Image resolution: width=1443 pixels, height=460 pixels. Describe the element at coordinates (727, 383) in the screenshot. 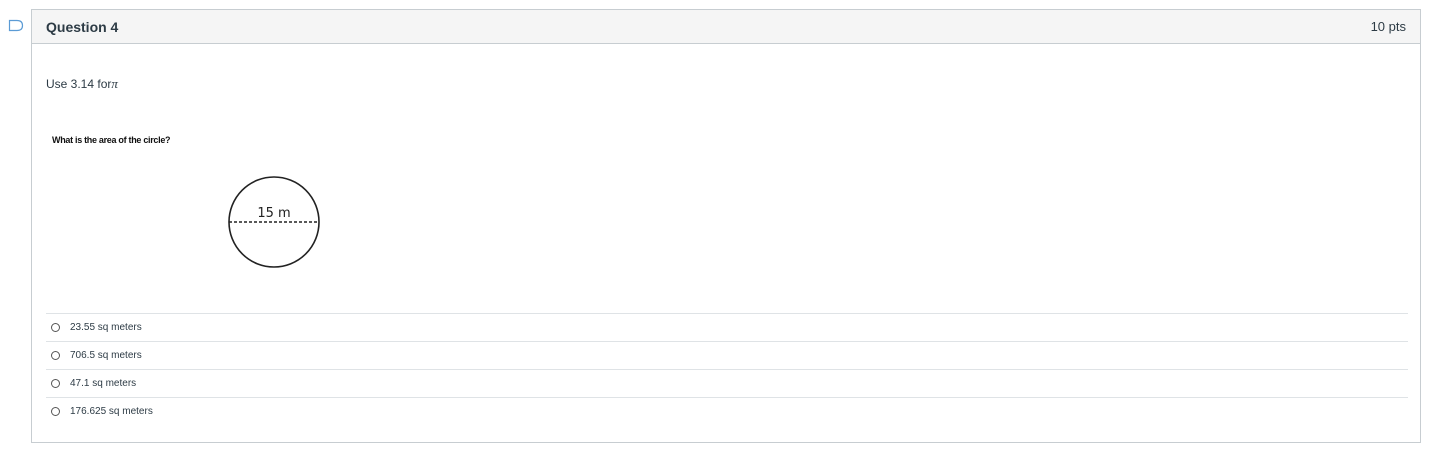

I see `answer-option: 47.1 sq meters` at that location.